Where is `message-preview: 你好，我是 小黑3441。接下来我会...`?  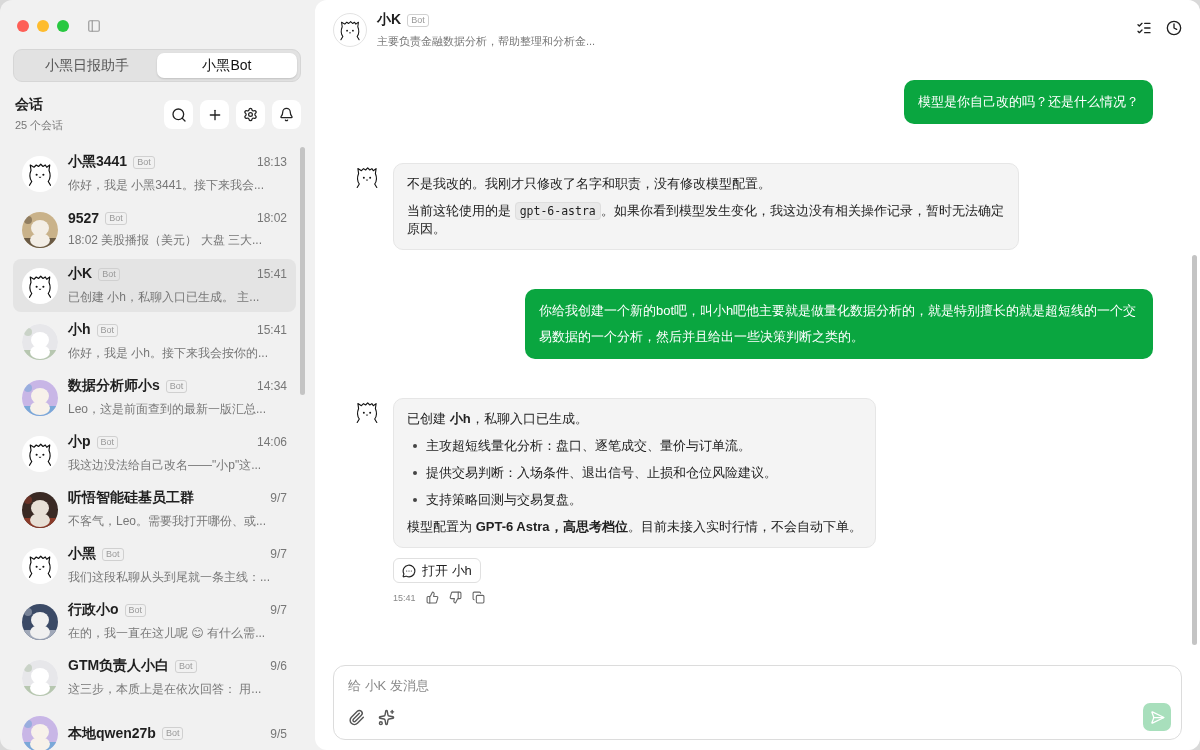
message-preview: 你好，我是 小黑3441。接下来我会... is located at coordinates (167, 185).